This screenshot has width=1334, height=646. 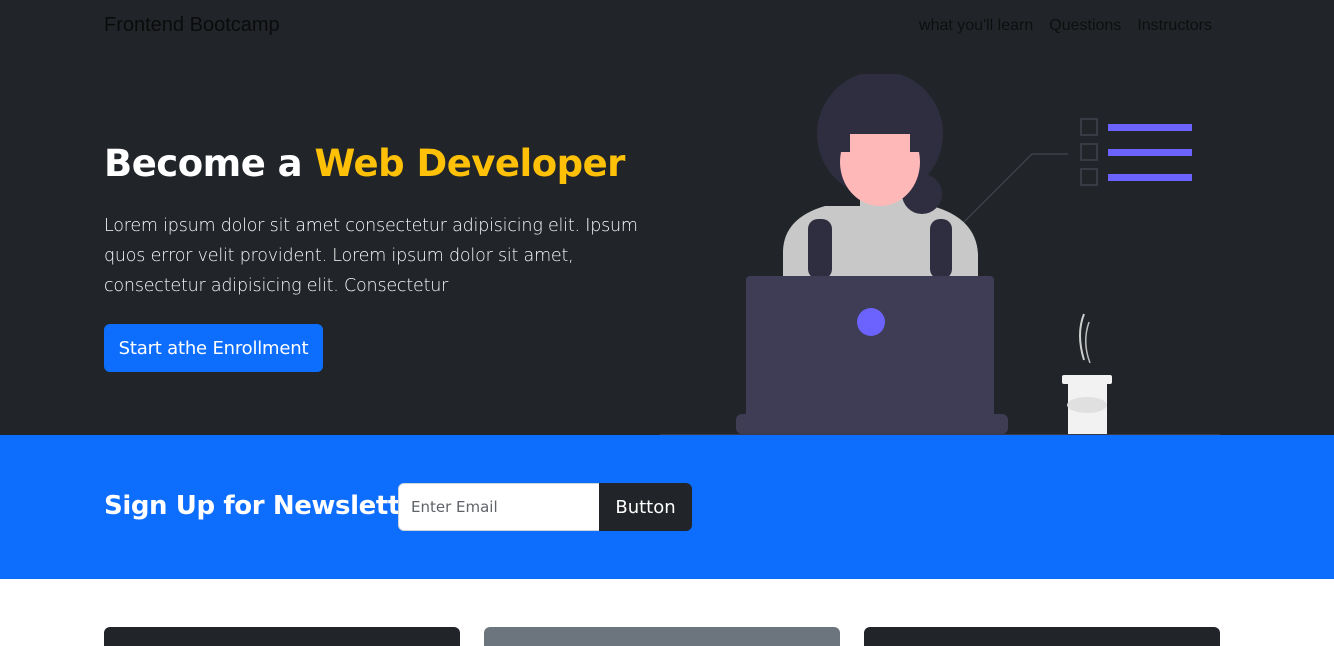 I want to click on nav-link-learn: what you'll learn, so click(x=976, y=26).